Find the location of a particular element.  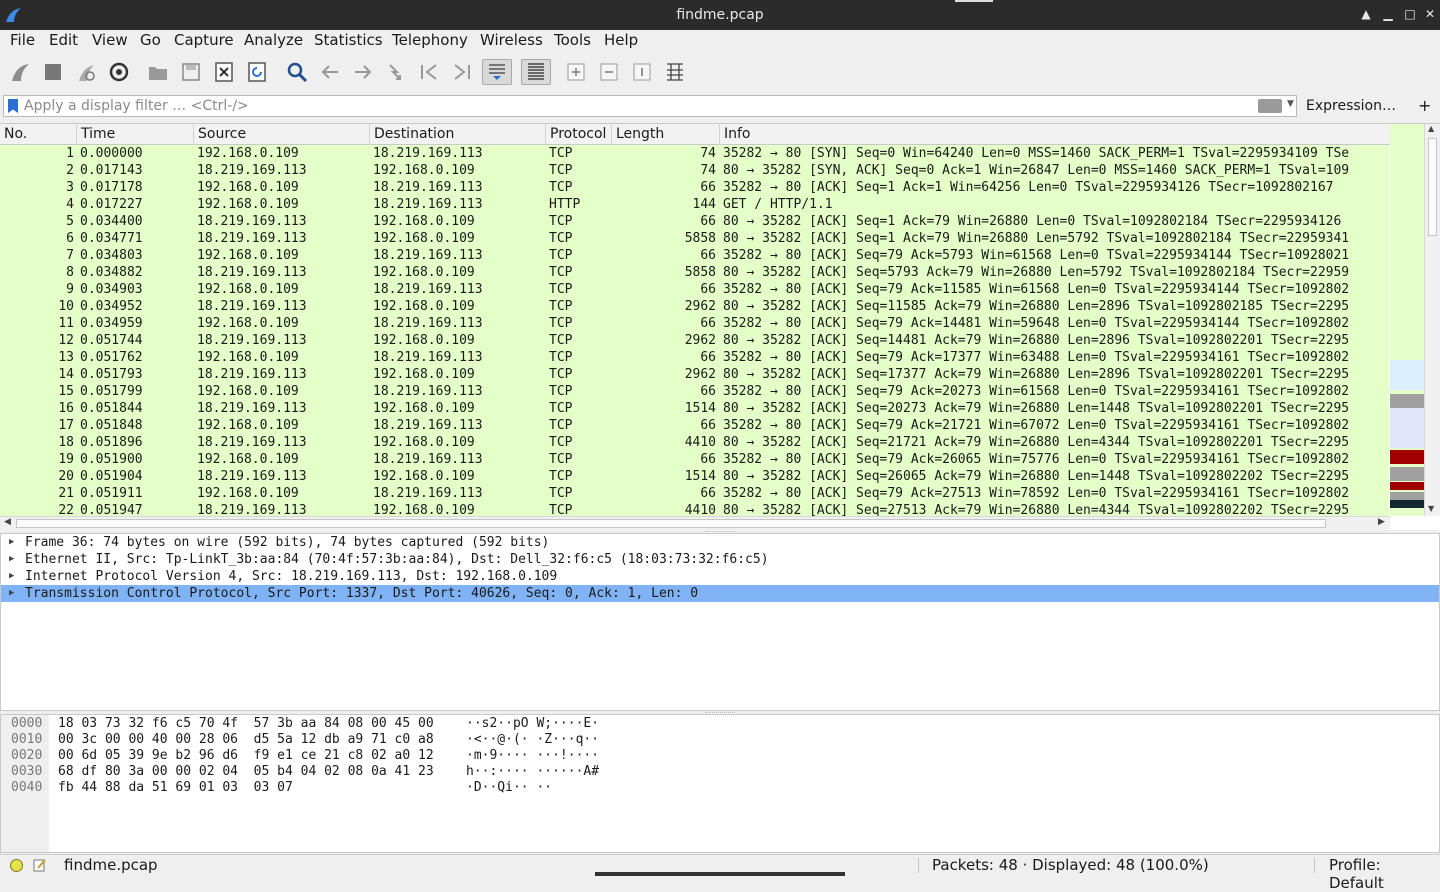

menu-view: View is located at coordinates (110, 40).